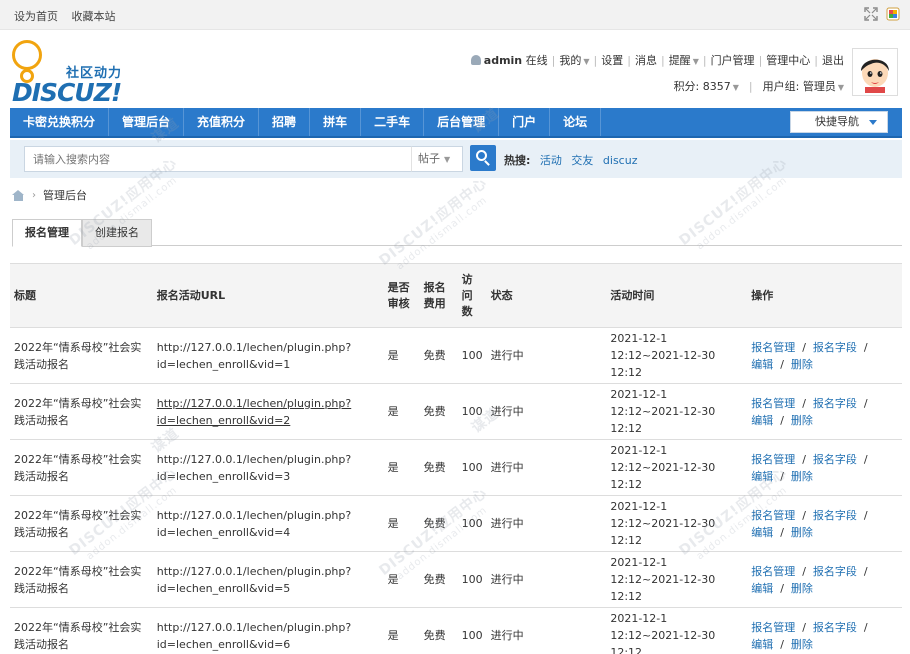 Image resolution: width=910 pixels, height=654 pixels. I want to click on quick-nav-button: 快捷导航, so click(839, 122).